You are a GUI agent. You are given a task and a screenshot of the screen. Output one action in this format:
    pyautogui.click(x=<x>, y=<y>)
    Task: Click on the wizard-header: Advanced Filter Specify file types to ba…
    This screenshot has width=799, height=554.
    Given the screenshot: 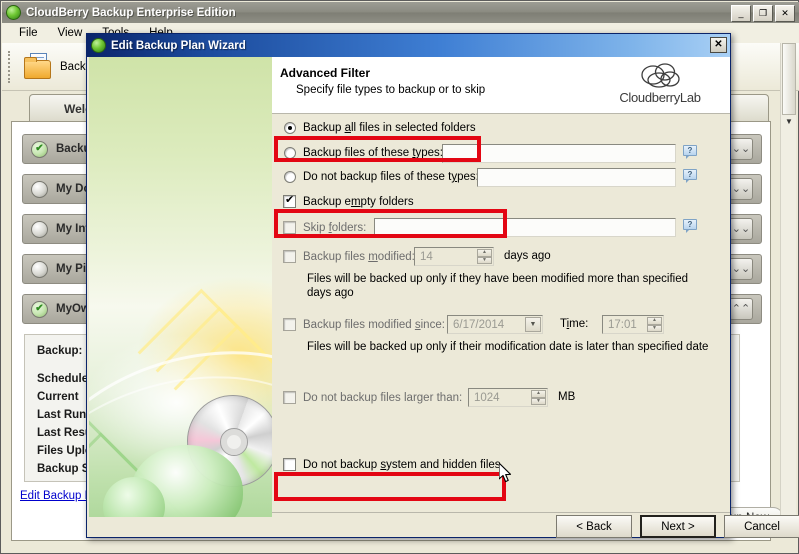 What is the action you would take?
    pyautogui.click(x=501, y=85)
    